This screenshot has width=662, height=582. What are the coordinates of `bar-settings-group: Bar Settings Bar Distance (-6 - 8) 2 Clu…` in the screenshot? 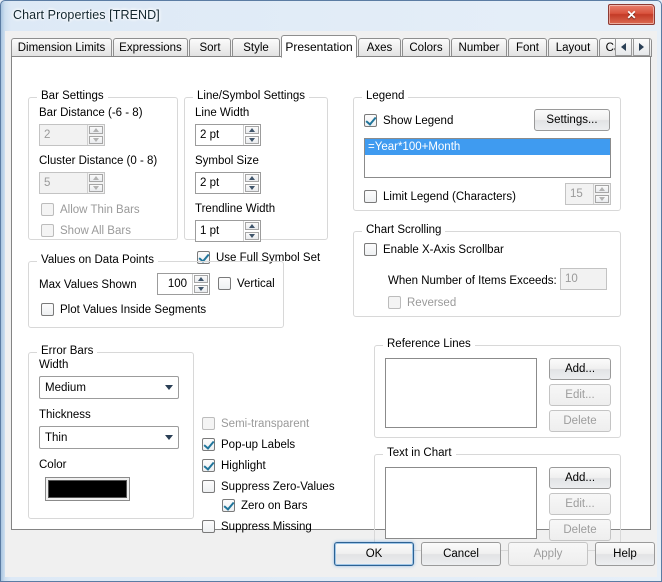 It's located at (103, 165).